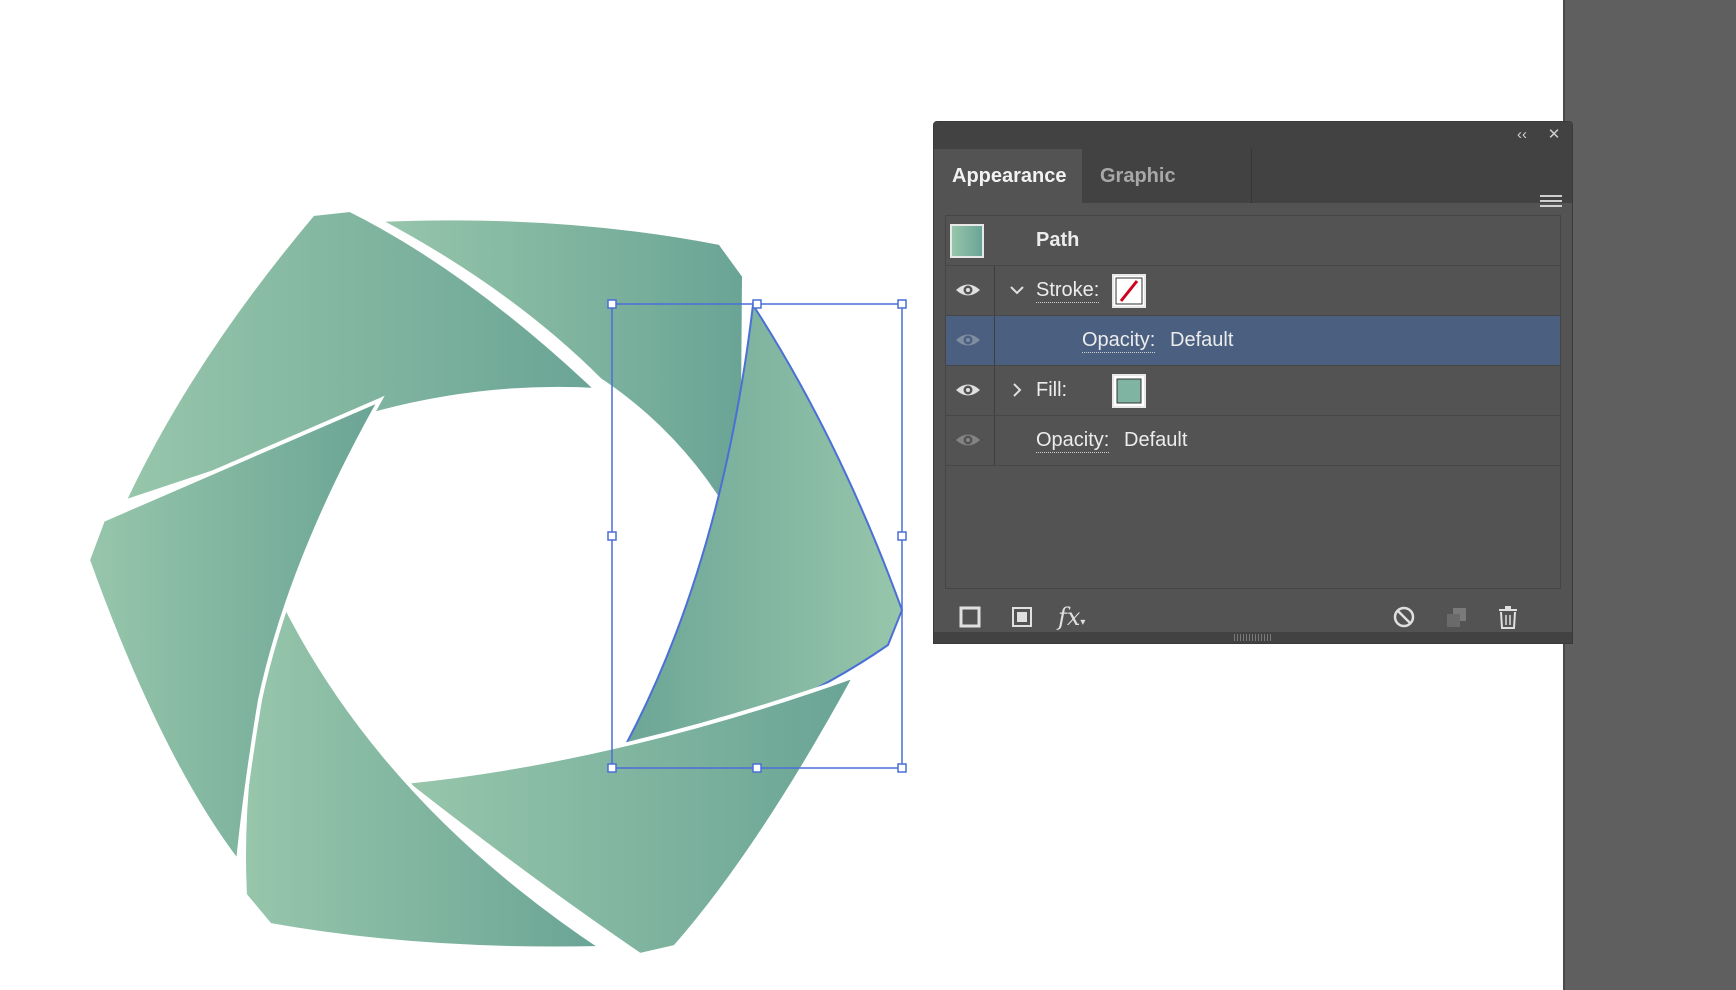 This screenshot has width=1736, height=990. I want to click on panel-resize-grip, so click(1253, 637).